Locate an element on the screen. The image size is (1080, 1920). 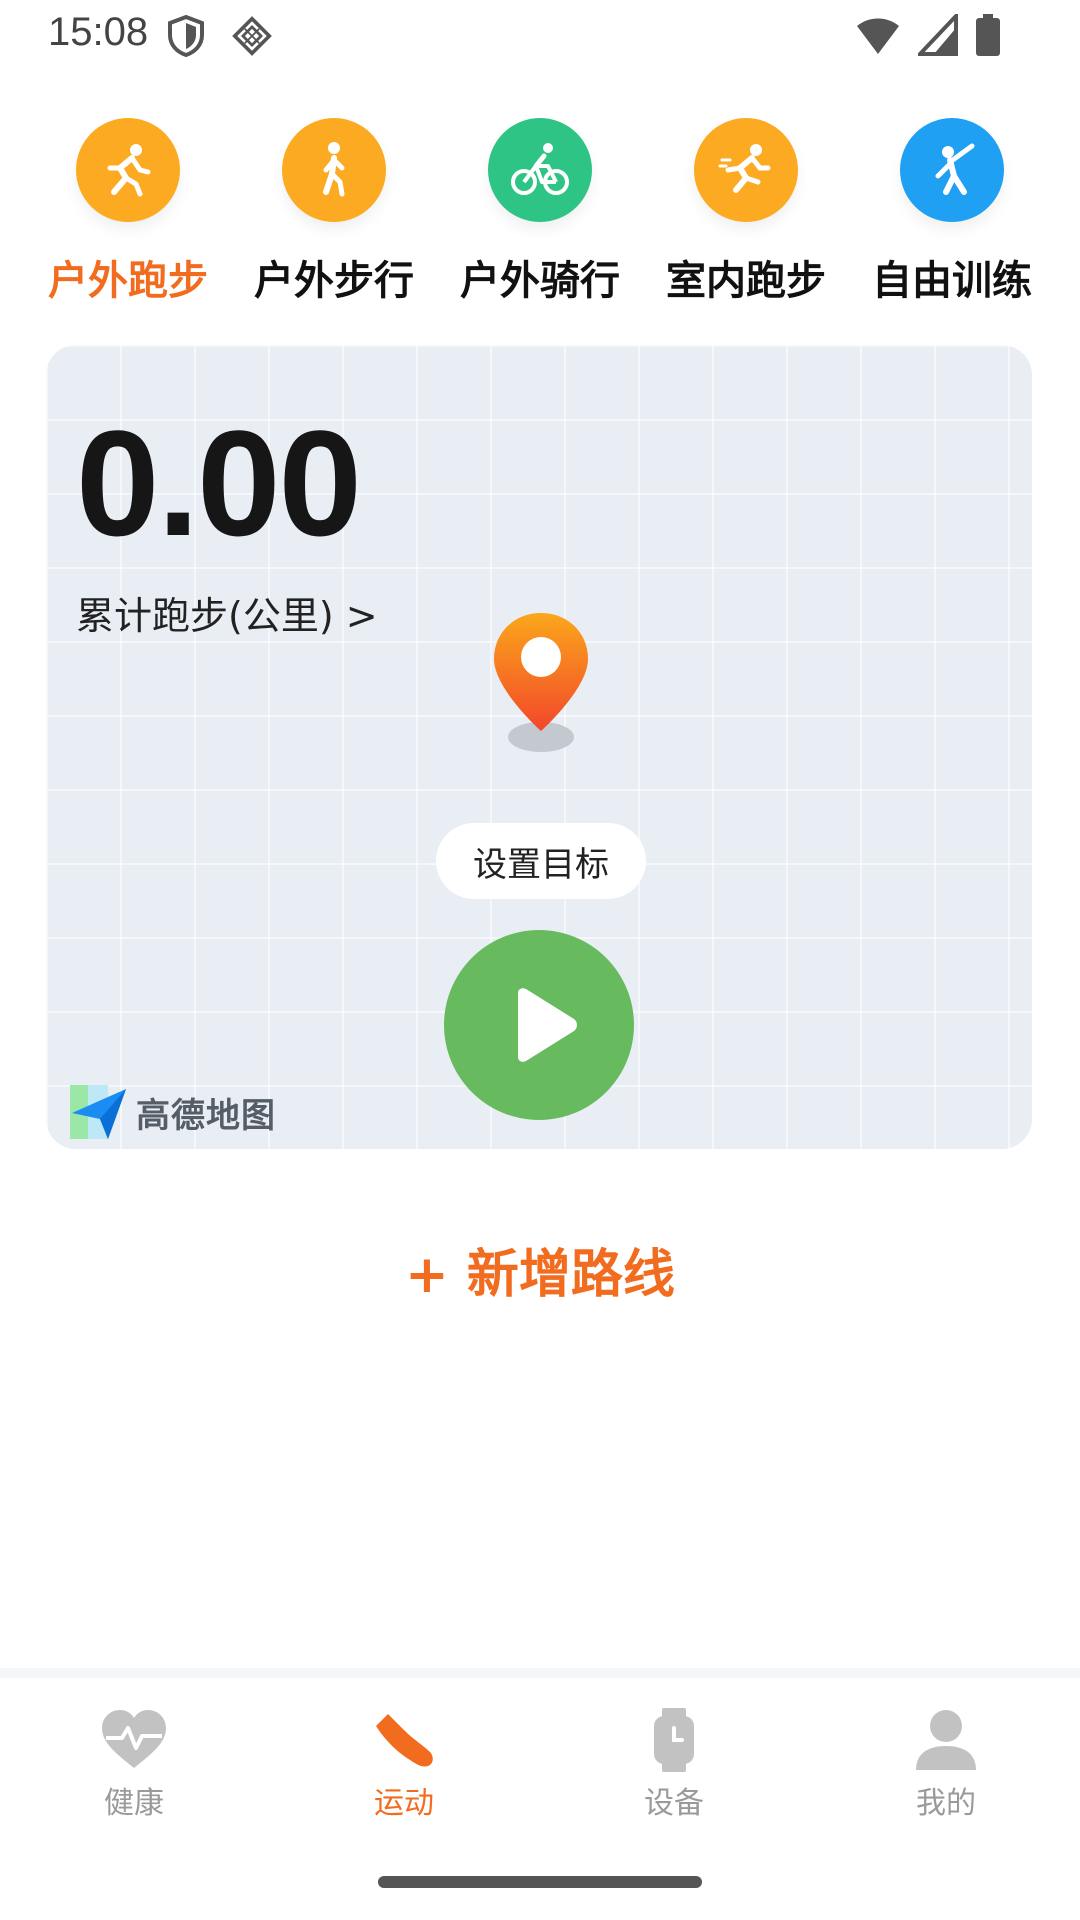
sport-mode-selector: 户外跑步 户外步行 户外骑行 室内跑步 自由训练 is located at coordinates (540, 213).